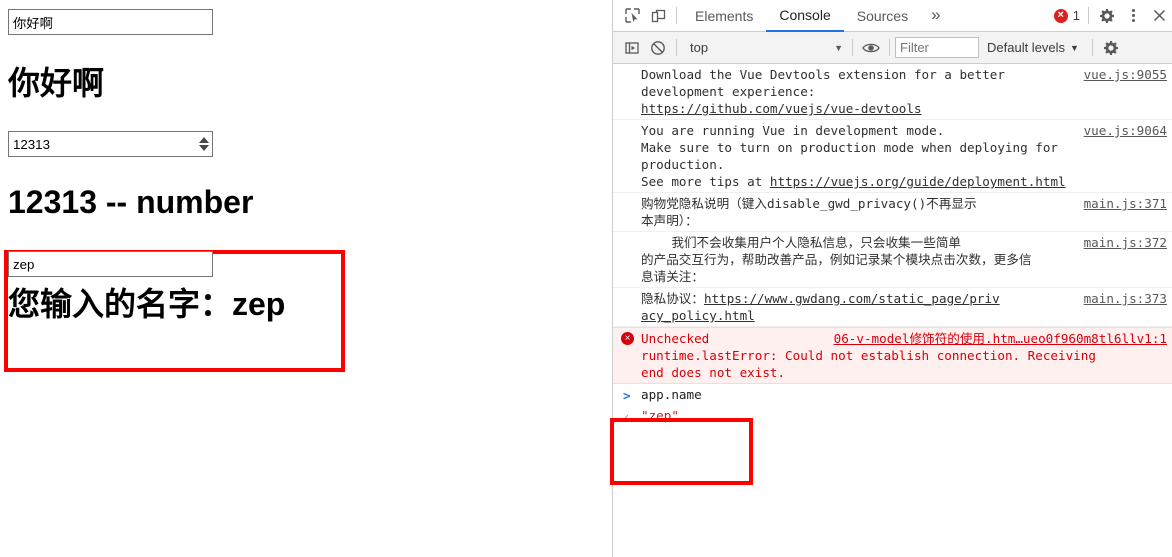  I want to click on devmode-line-1: You are running Vue in development mode., so click(793, 130).